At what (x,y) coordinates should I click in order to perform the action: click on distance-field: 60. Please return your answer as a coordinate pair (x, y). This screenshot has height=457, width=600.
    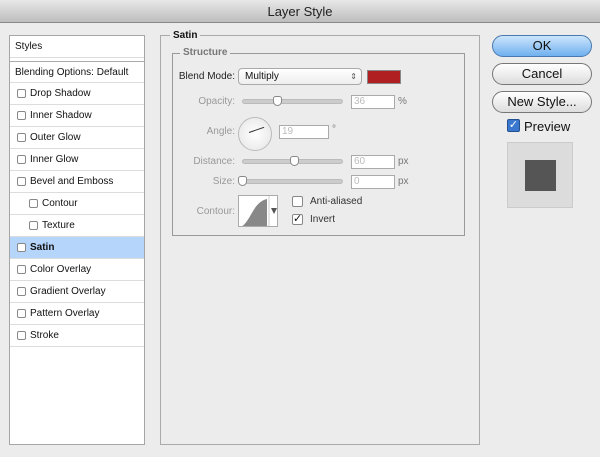
    Looking at the image, I should click on (373, 162).